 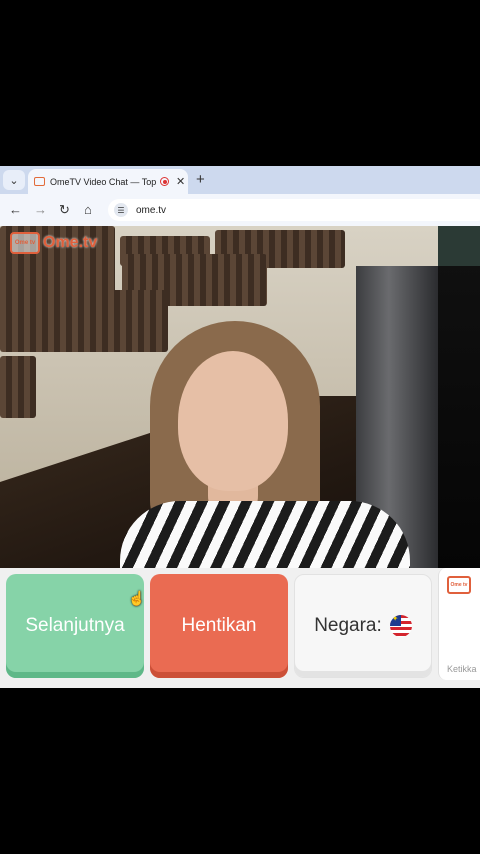 I want to click on tab-ometv: OmeTV Video Chat — Top ✕, so click(x=108, y=181).